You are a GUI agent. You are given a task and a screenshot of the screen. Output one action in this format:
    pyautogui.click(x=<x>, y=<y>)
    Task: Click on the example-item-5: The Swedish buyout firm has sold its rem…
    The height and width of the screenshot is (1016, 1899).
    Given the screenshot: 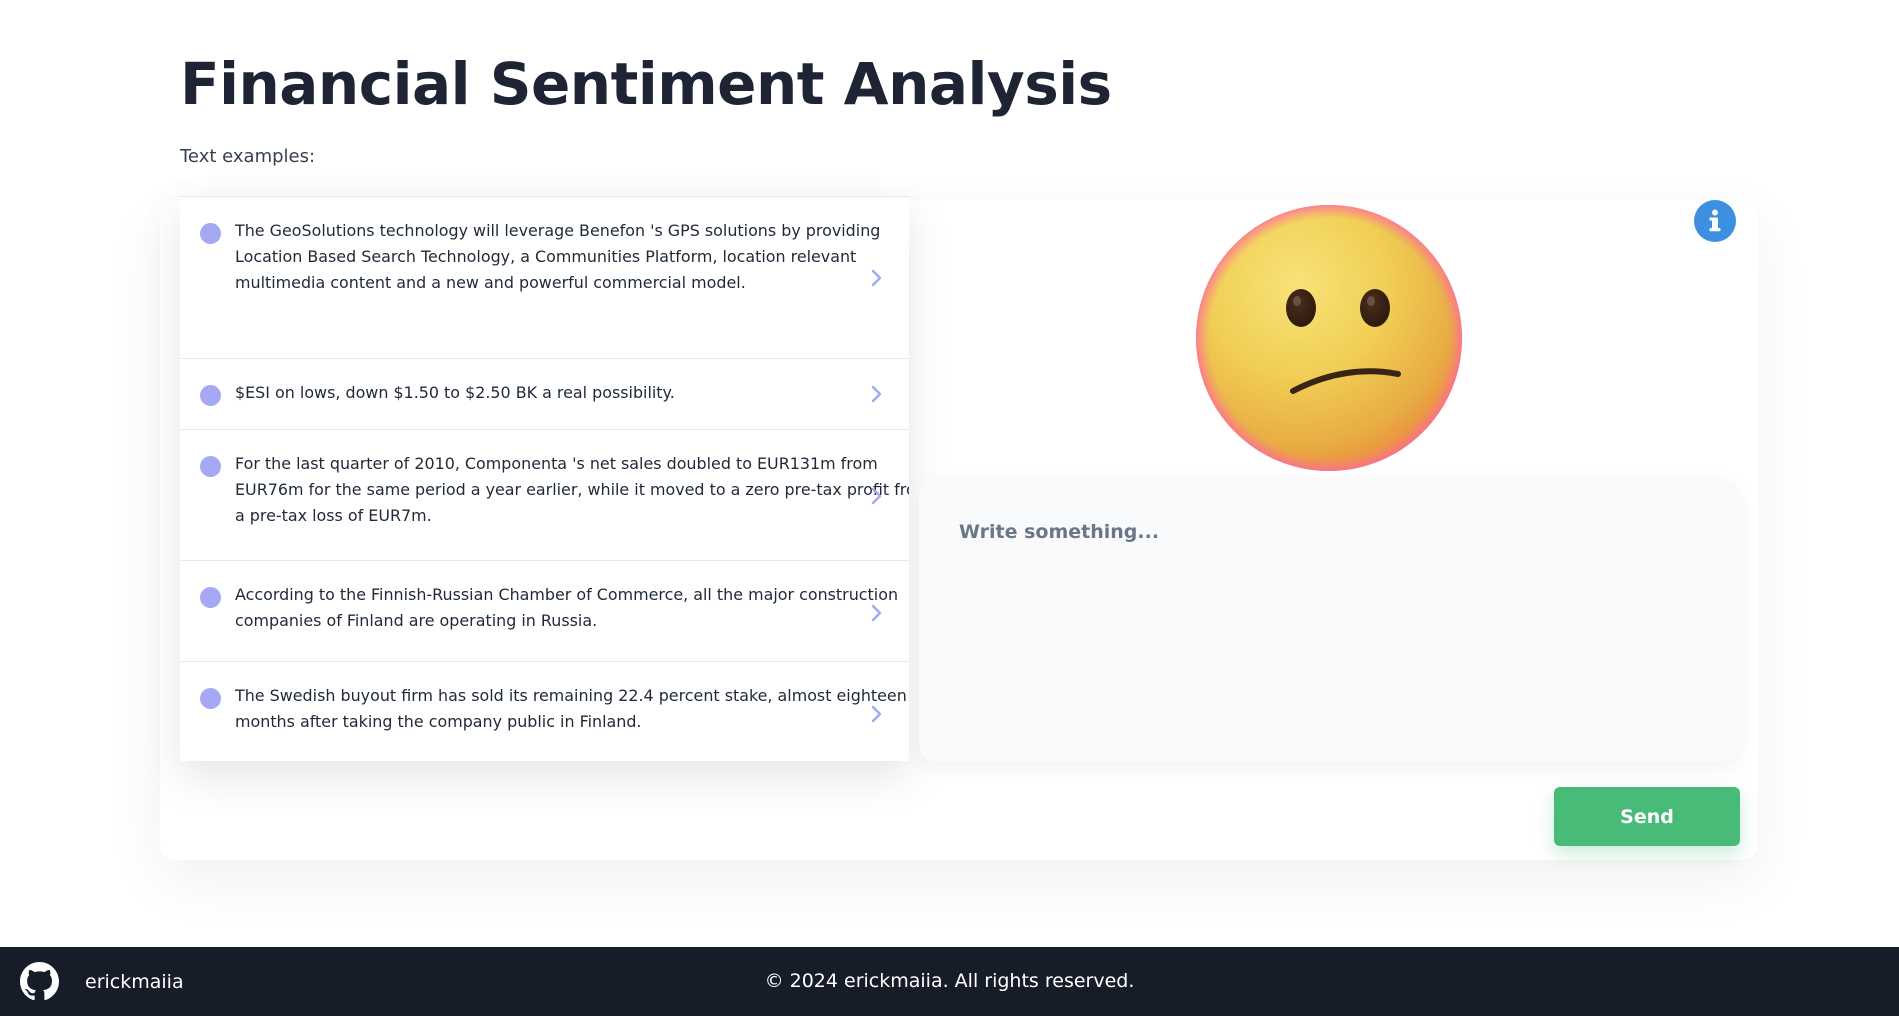 What is the action you would take?
    pyautogui.click(x=544, y=711)
    